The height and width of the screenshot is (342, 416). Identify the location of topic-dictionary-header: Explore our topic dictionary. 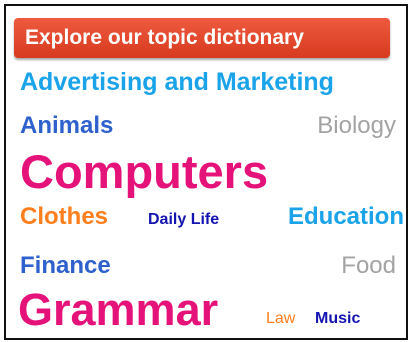
(202, 38).